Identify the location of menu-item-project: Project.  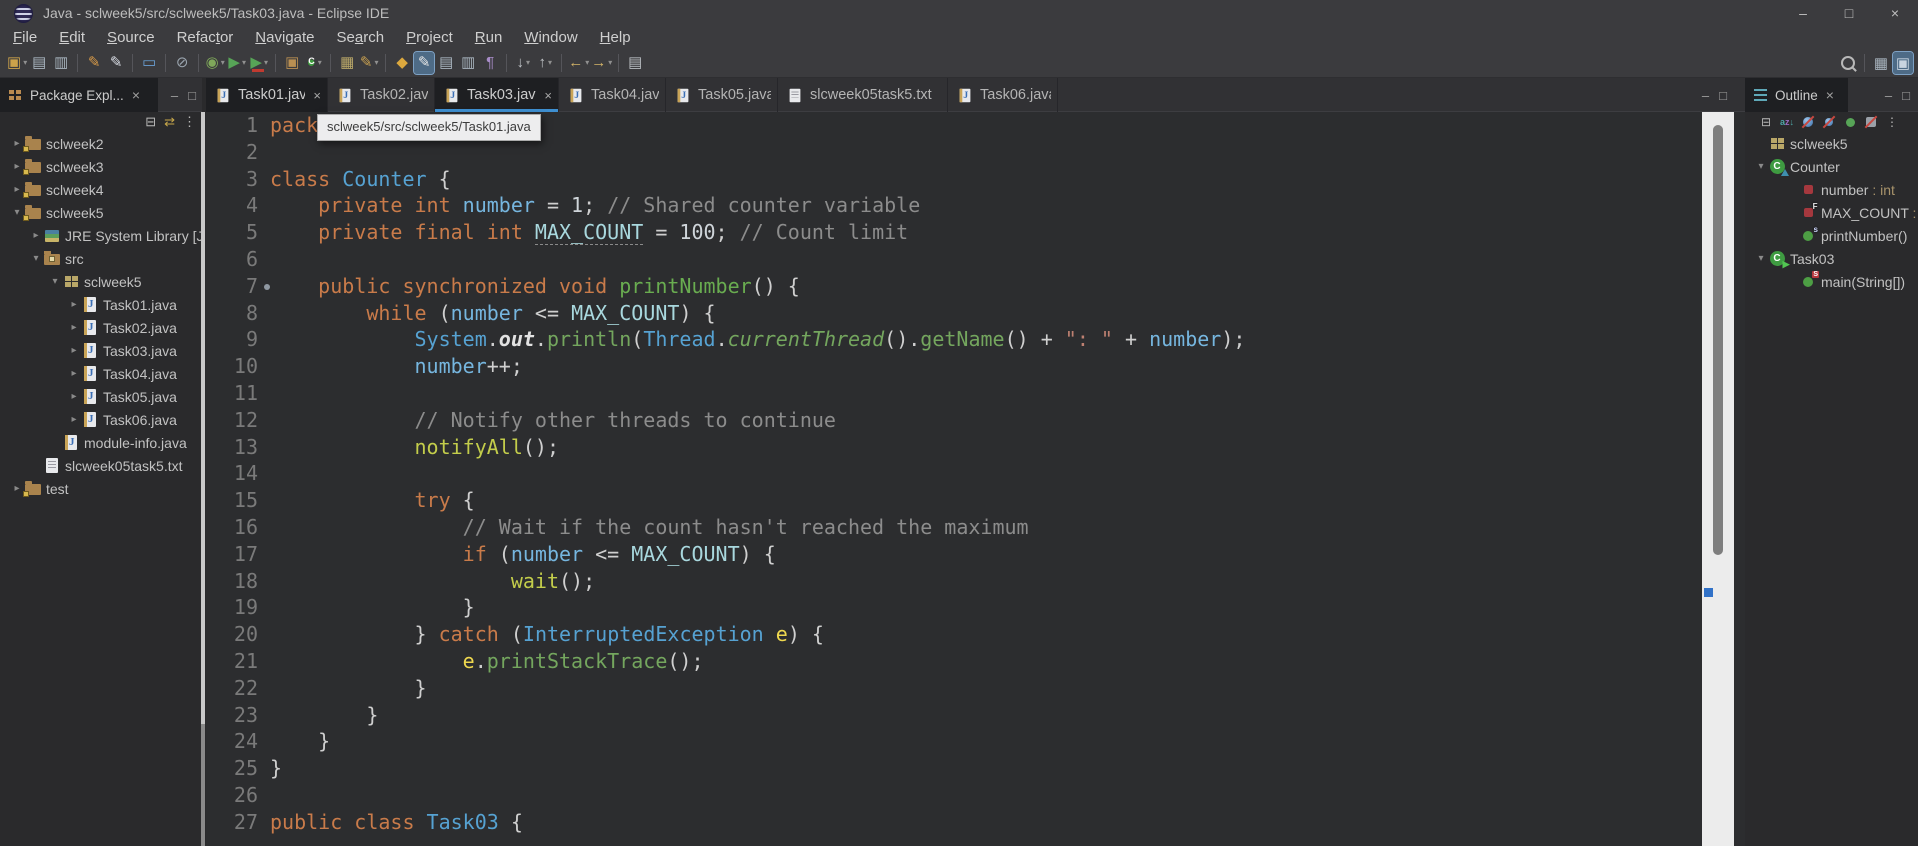
(429, 37).